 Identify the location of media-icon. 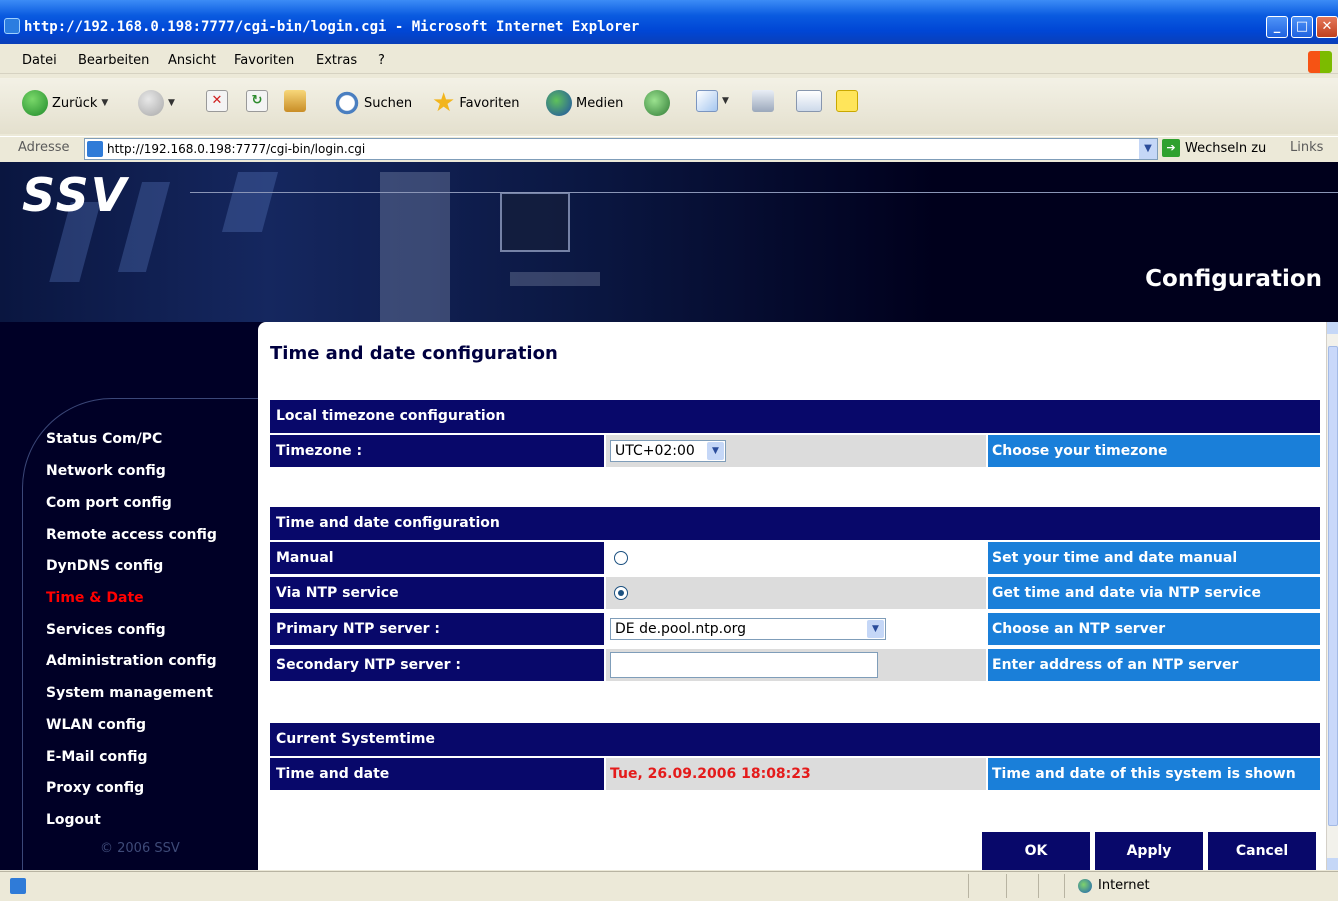
(559, 103).